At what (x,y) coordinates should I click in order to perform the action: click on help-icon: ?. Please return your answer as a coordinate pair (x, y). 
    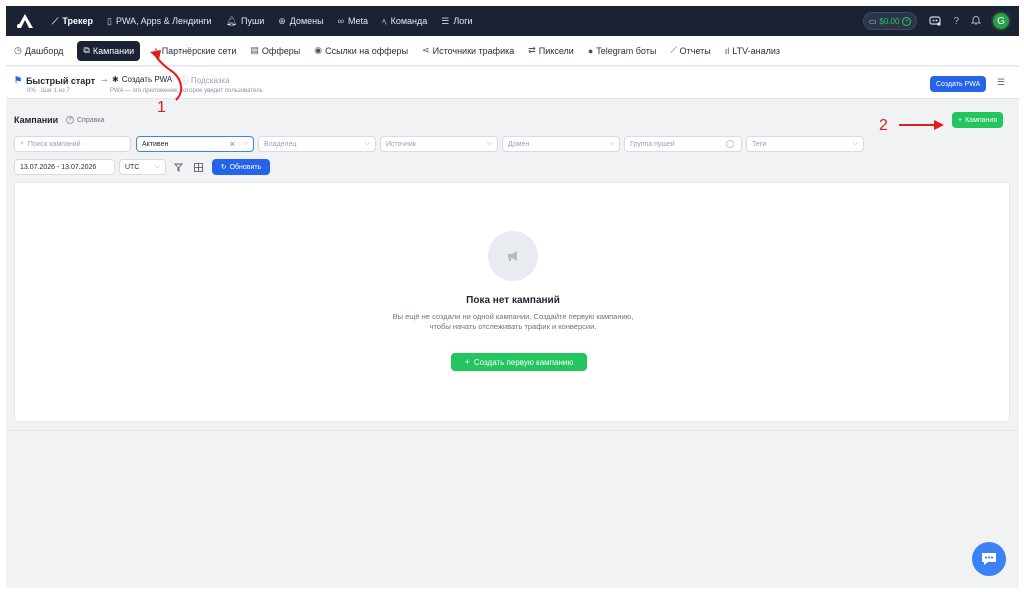
    Looking at the image, I should click on (956, 21).